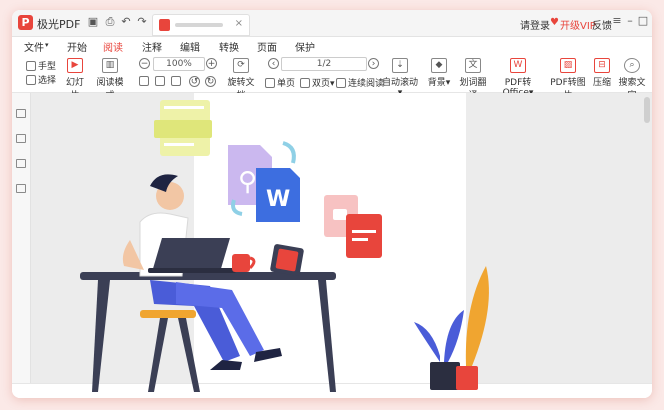 This screenshot has width=664, height=410. What do you see at coordinates (239, 23) in the screenshot?
I see `close-tab-icon: ×` at bounding box center [239, 23].